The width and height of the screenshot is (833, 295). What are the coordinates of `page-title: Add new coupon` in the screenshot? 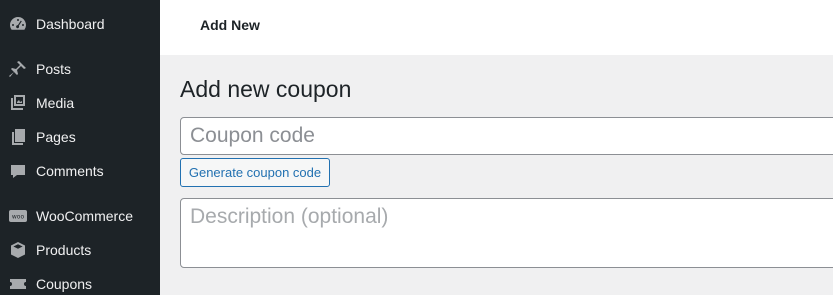 It's located at (266, 89).